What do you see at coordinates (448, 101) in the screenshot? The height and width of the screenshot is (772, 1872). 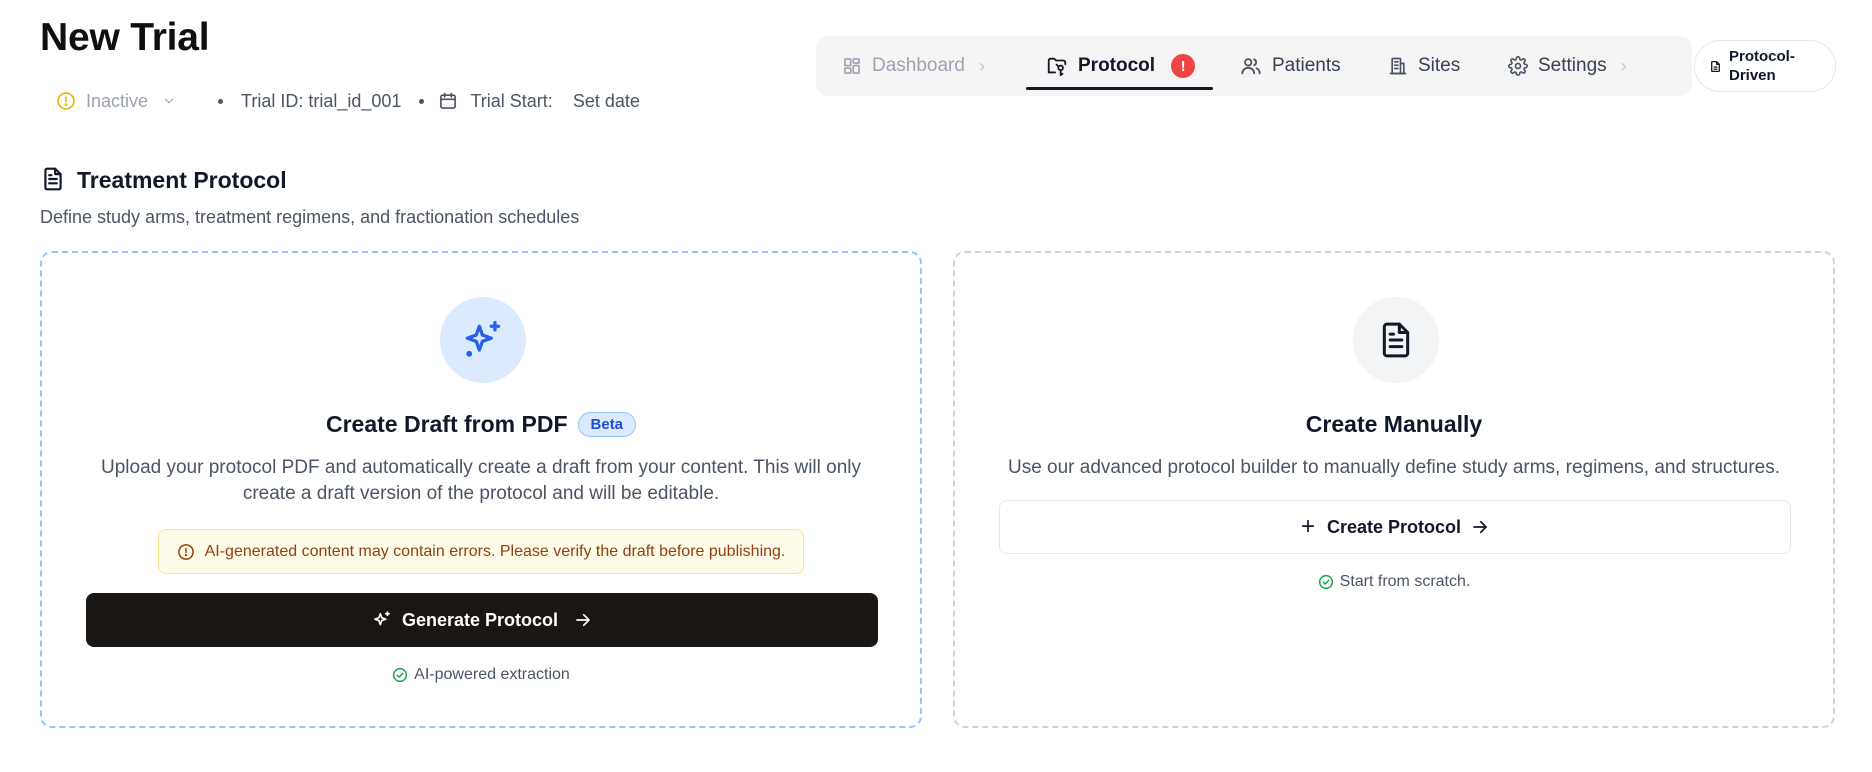 I see `calendar-icon` at bounding box center [448, 101].